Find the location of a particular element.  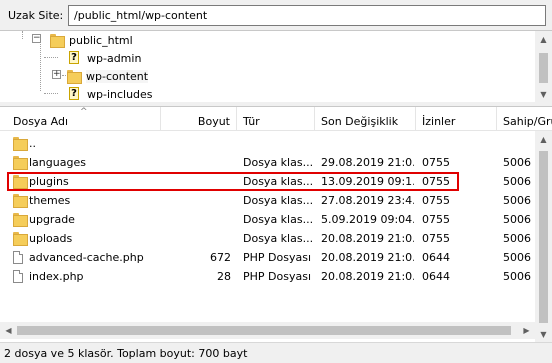

column-header-type: Tür is located at coordinates (276, 119).